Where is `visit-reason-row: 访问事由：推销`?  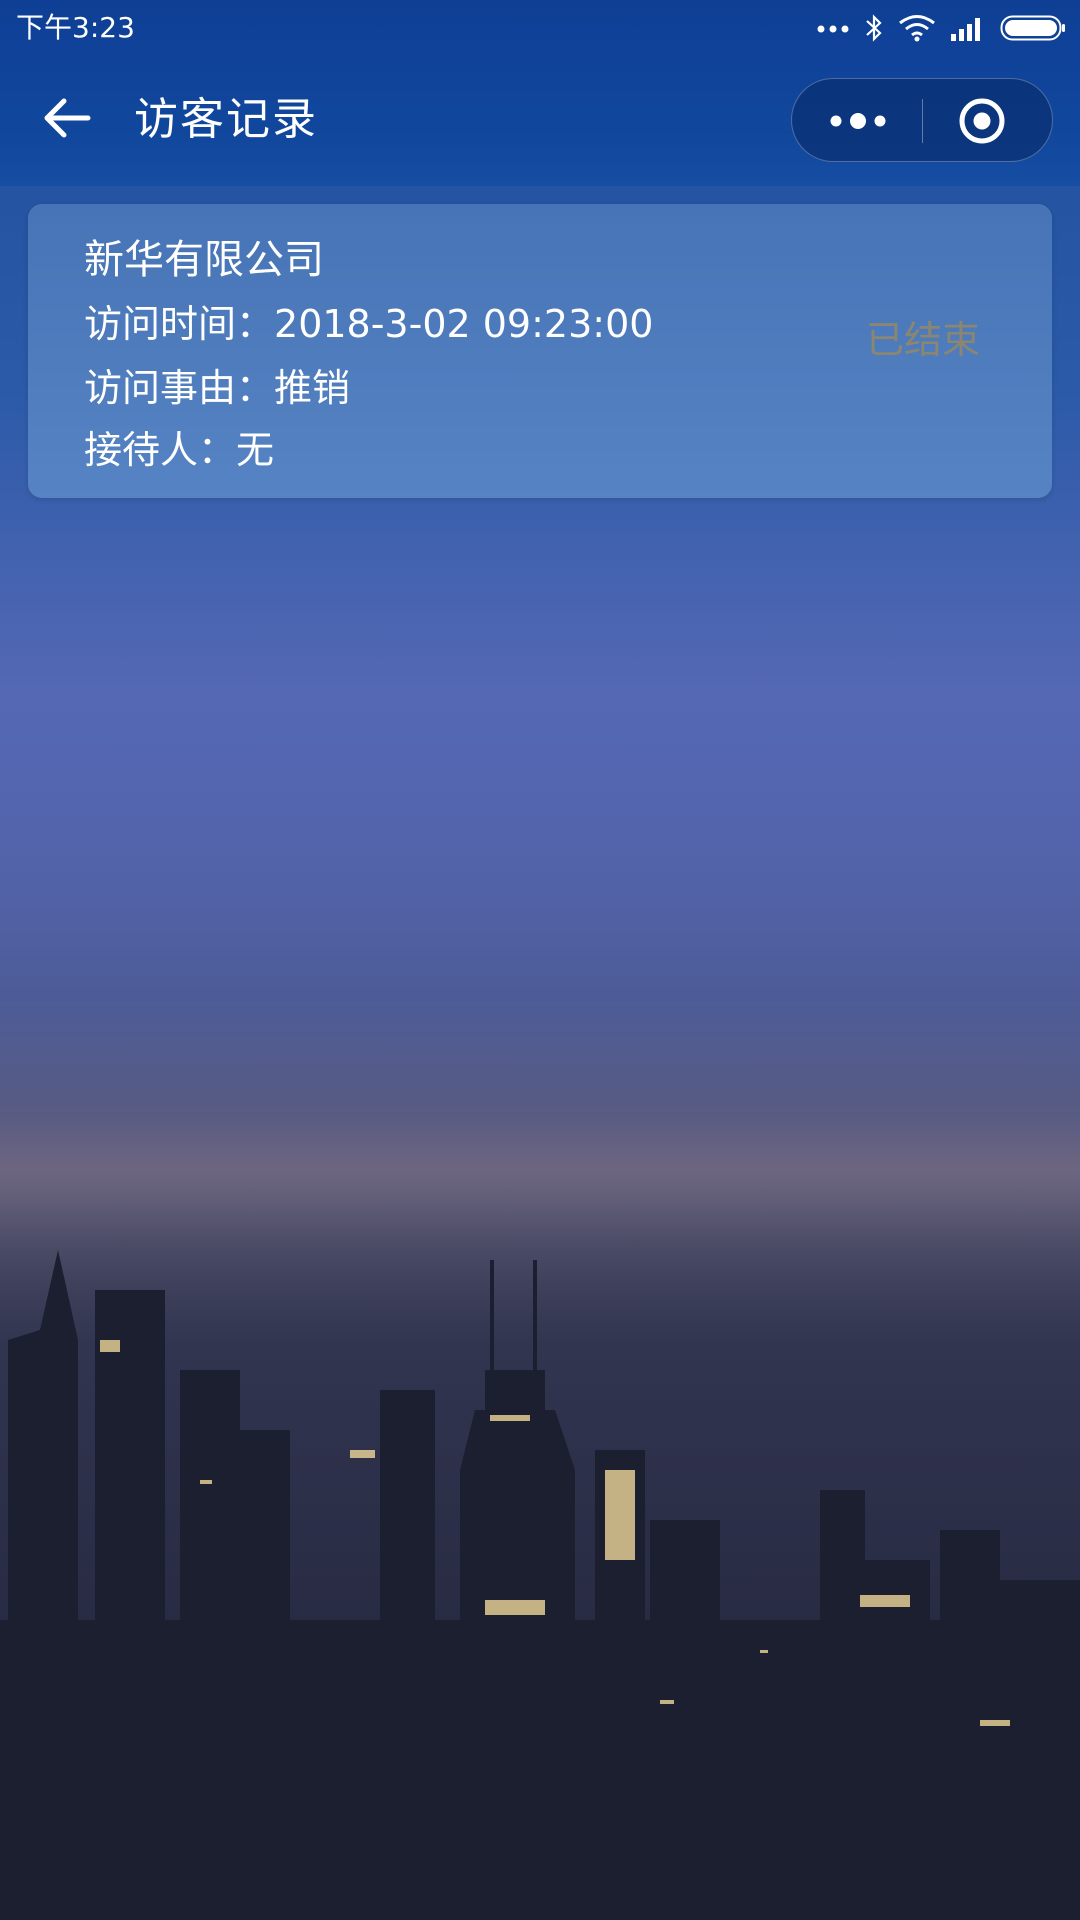
visit-reason-row: 访问事由：推销 is located at coordinates (217, 388).